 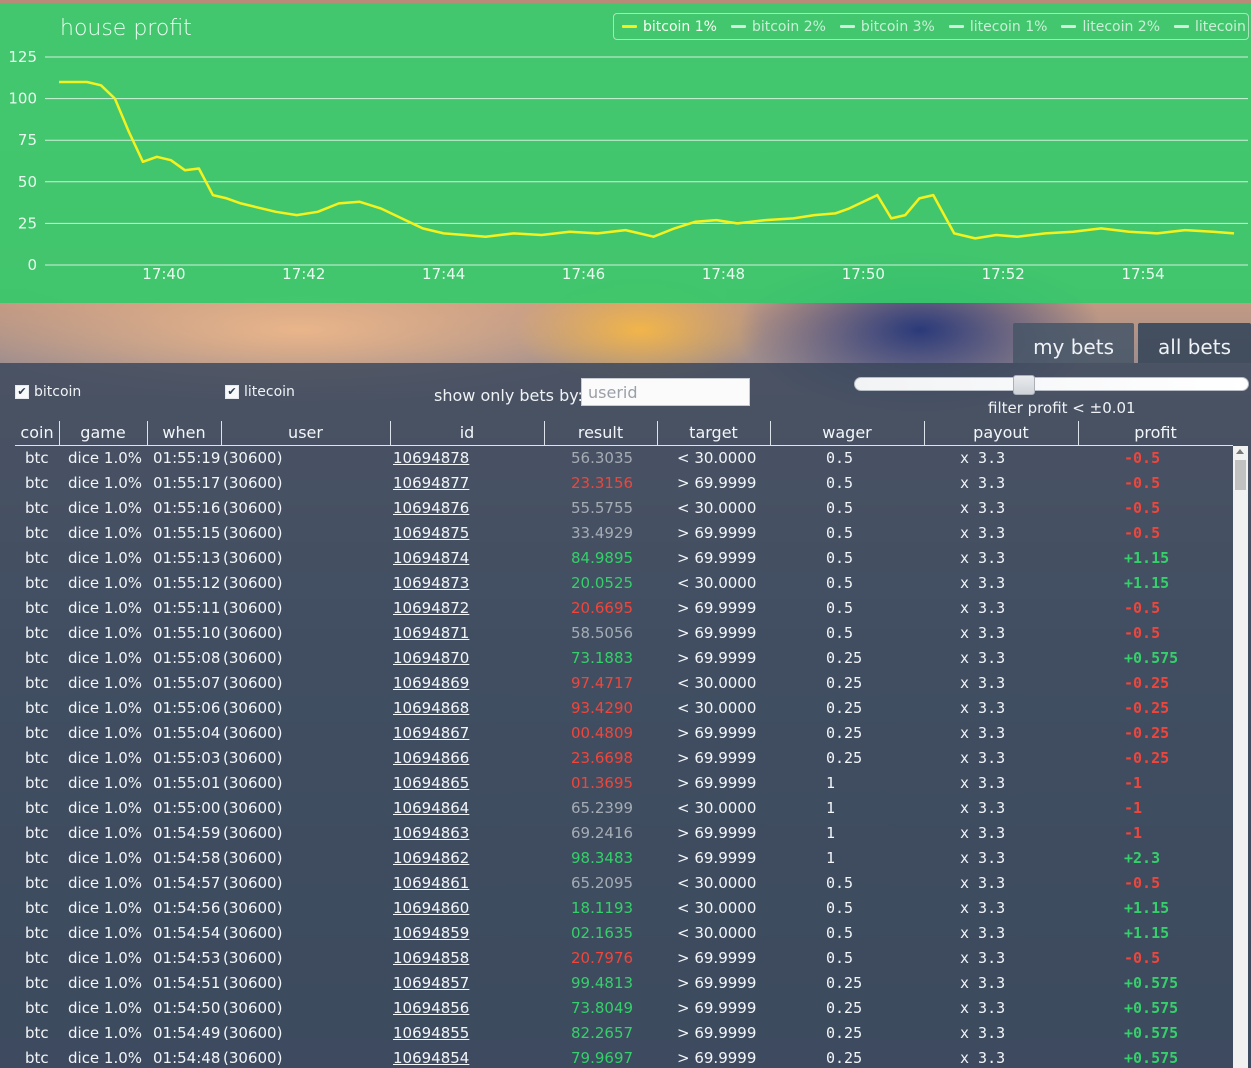 I want to click on legend-item: bitcoin 1%, so click(x=669, y=27).